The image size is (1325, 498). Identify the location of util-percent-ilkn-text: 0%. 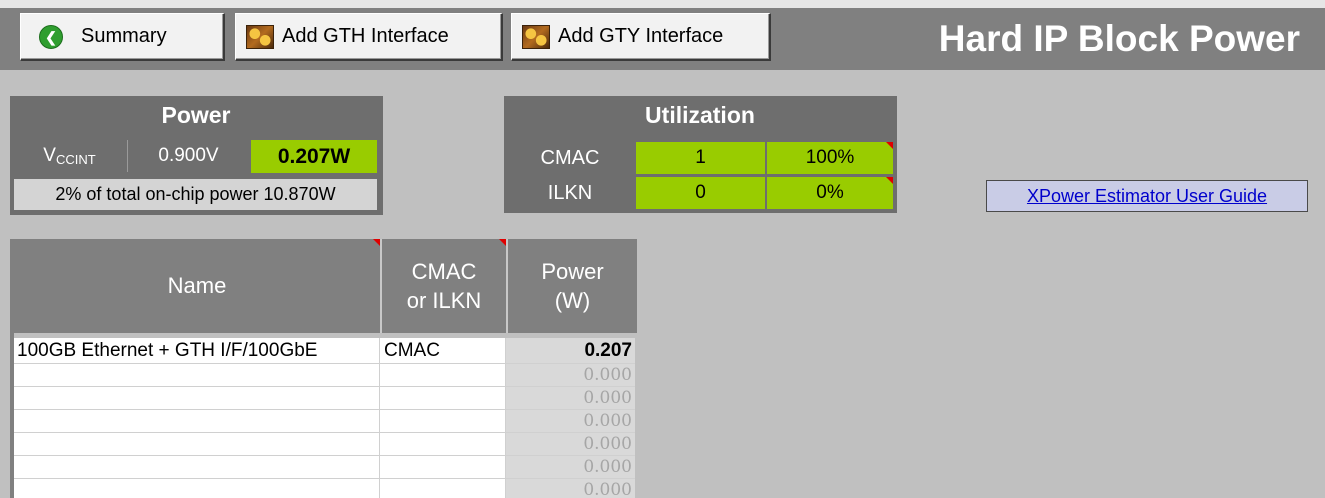
(830, 192).